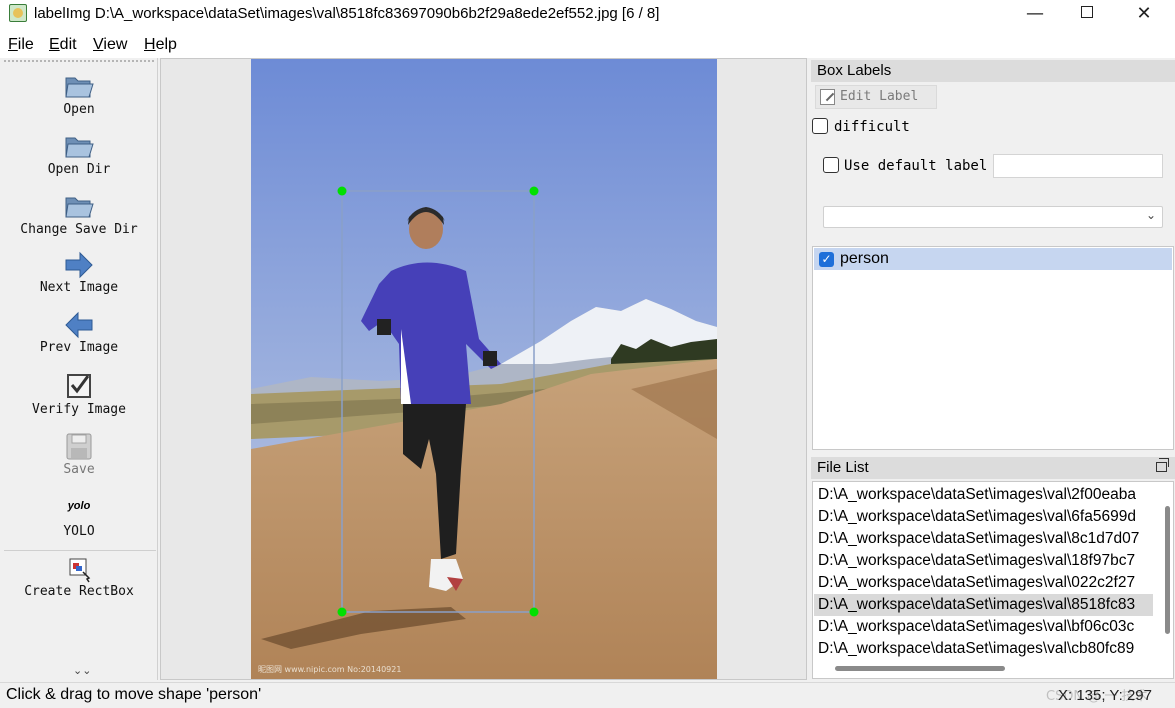 This screenshot has height=708, width=1175. What do you see at coordinates (79, 446) in the screenshot?
I see `floppy-save-icon` at bounding box center [79, 446].